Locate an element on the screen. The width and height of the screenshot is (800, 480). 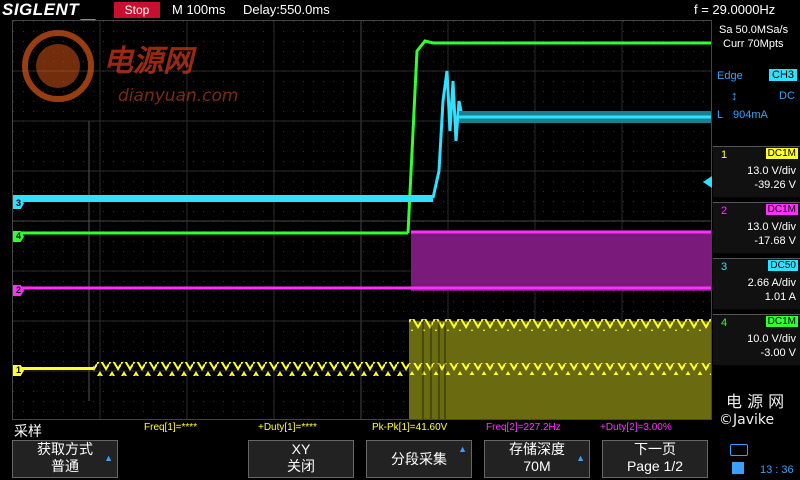
timebase-readout: M 100ms is located at coordinates (198, 10).